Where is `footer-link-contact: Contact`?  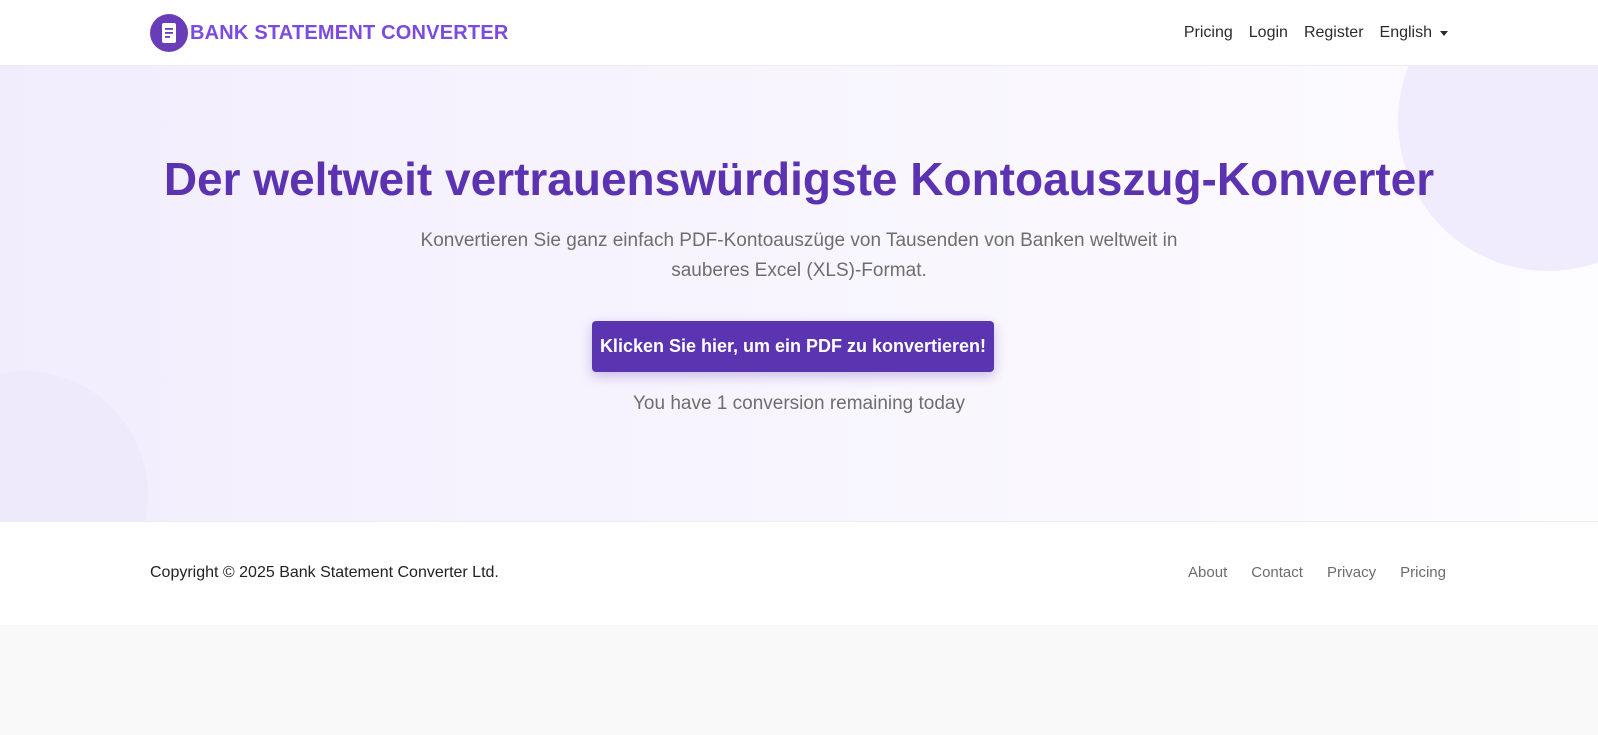 footer-link-contact: Contact is located at coordinates (1277, 572).